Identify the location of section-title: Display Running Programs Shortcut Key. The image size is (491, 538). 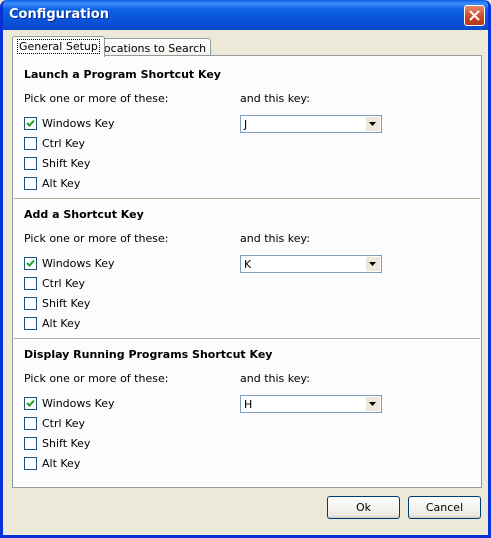
(148, 354).